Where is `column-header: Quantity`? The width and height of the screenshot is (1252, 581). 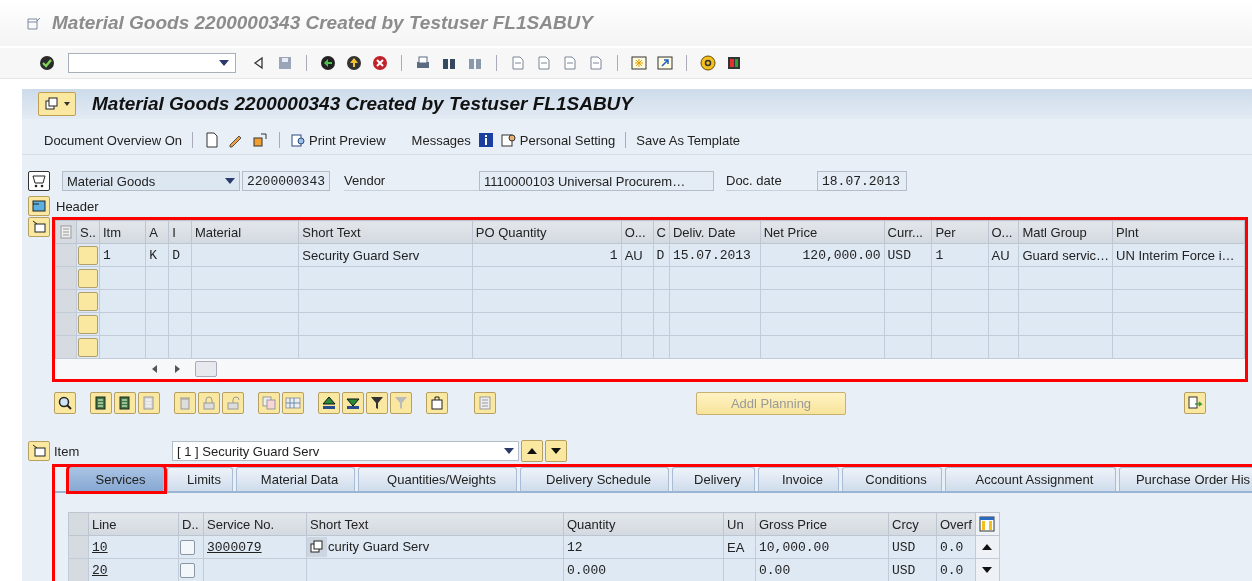
column-header: Quantity is located at coordinates (643, 524).